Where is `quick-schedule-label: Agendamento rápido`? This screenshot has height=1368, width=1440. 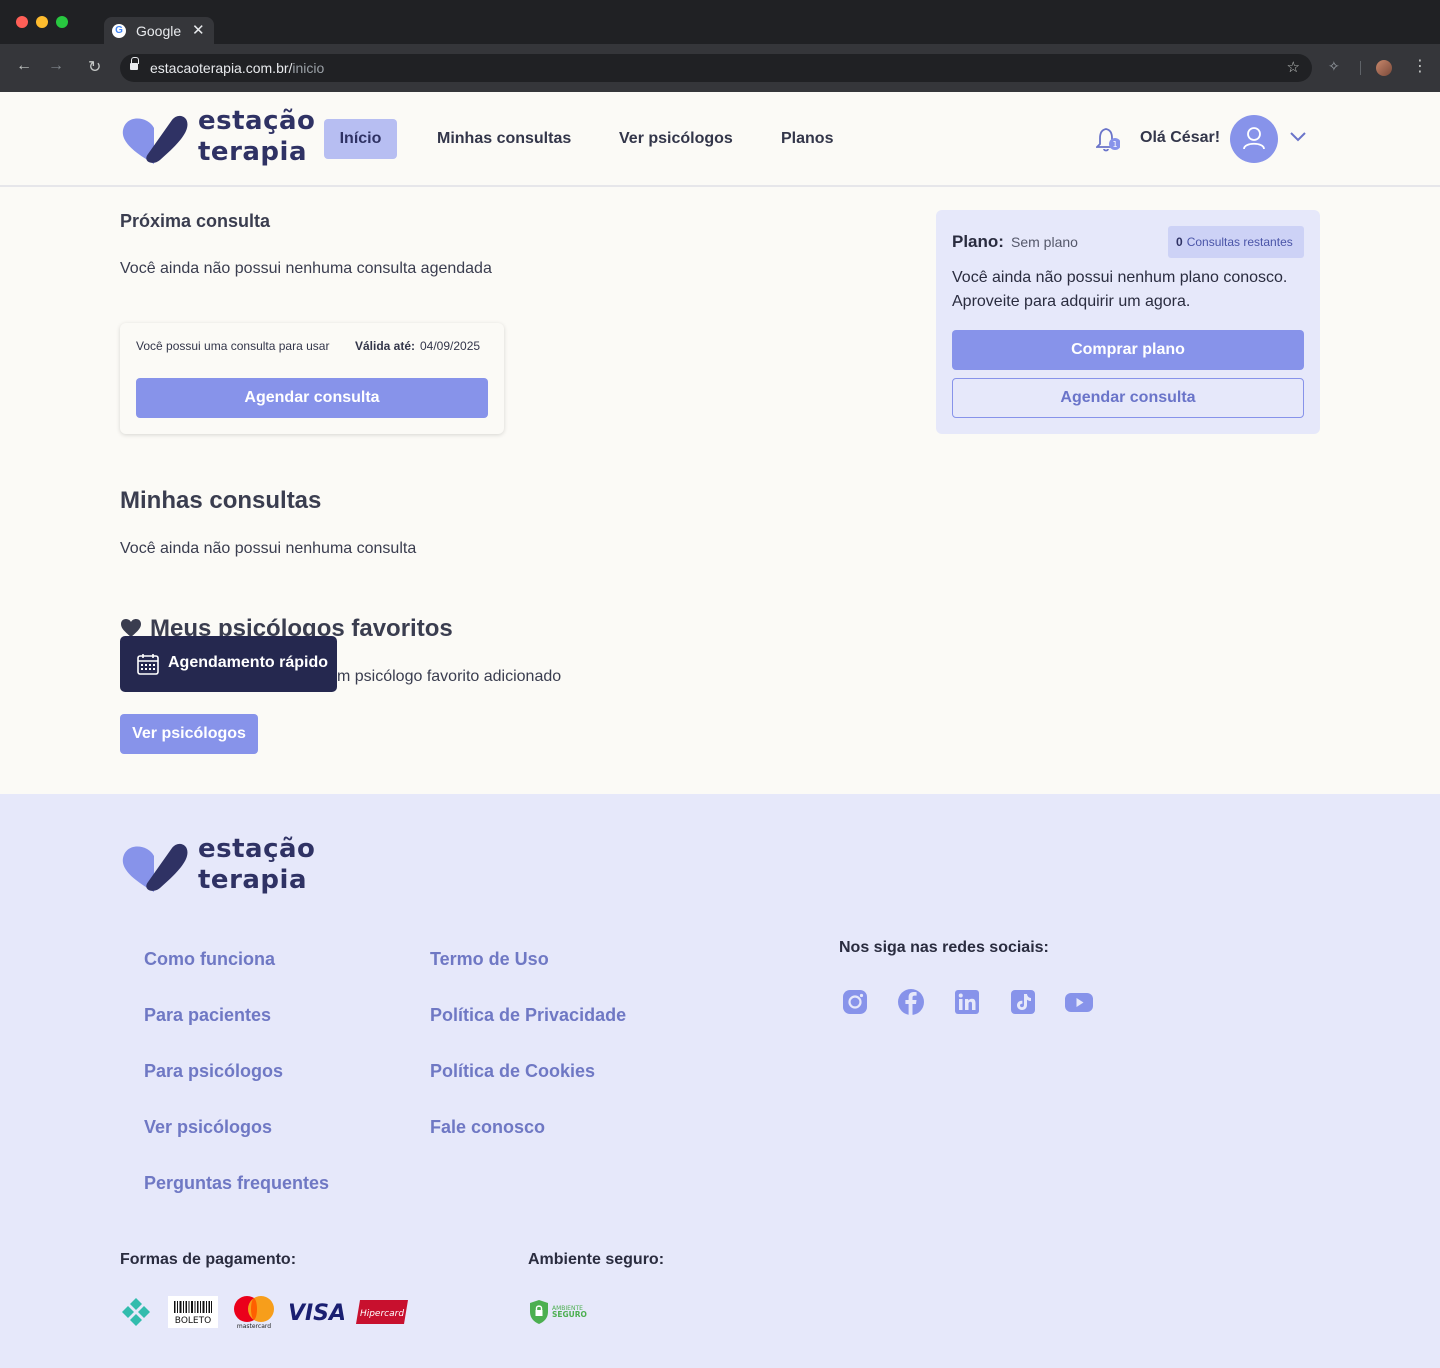 quick-schedule-label: Agendamento rápido is located at coordinates (248, 662).